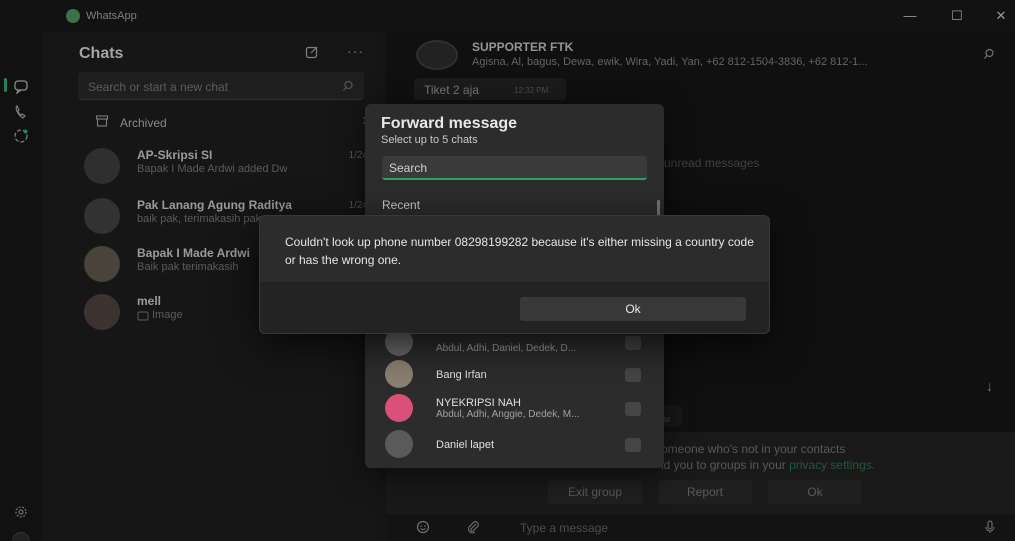 The height and width of the screenshot is (541, 1015). What do you see at coordinates (399, 408) in the screenshot?
I see `group-avatar` at bounding box center [399, 408].